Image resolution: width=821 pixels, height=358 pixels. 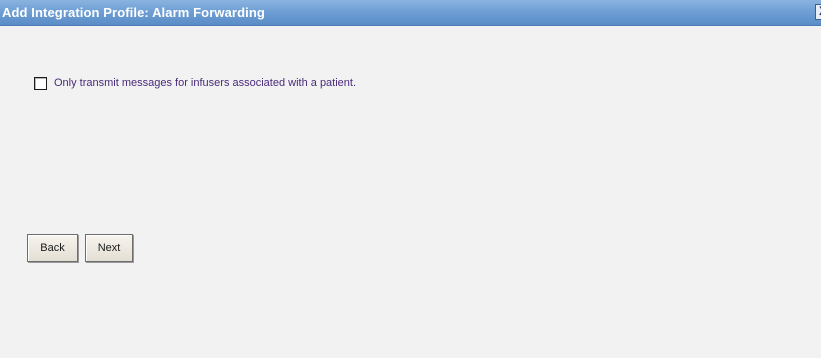 I want to click on close-icon: X, so click(x=818, y=12).